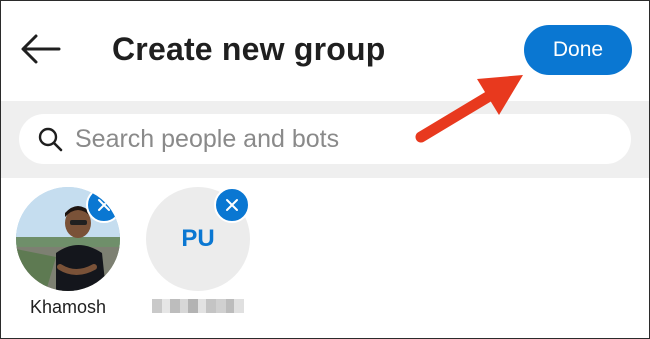 Image resolution: width=650 pixels, height=339 pixels. I want to click on page-title: Create new group, so click(249, 49).